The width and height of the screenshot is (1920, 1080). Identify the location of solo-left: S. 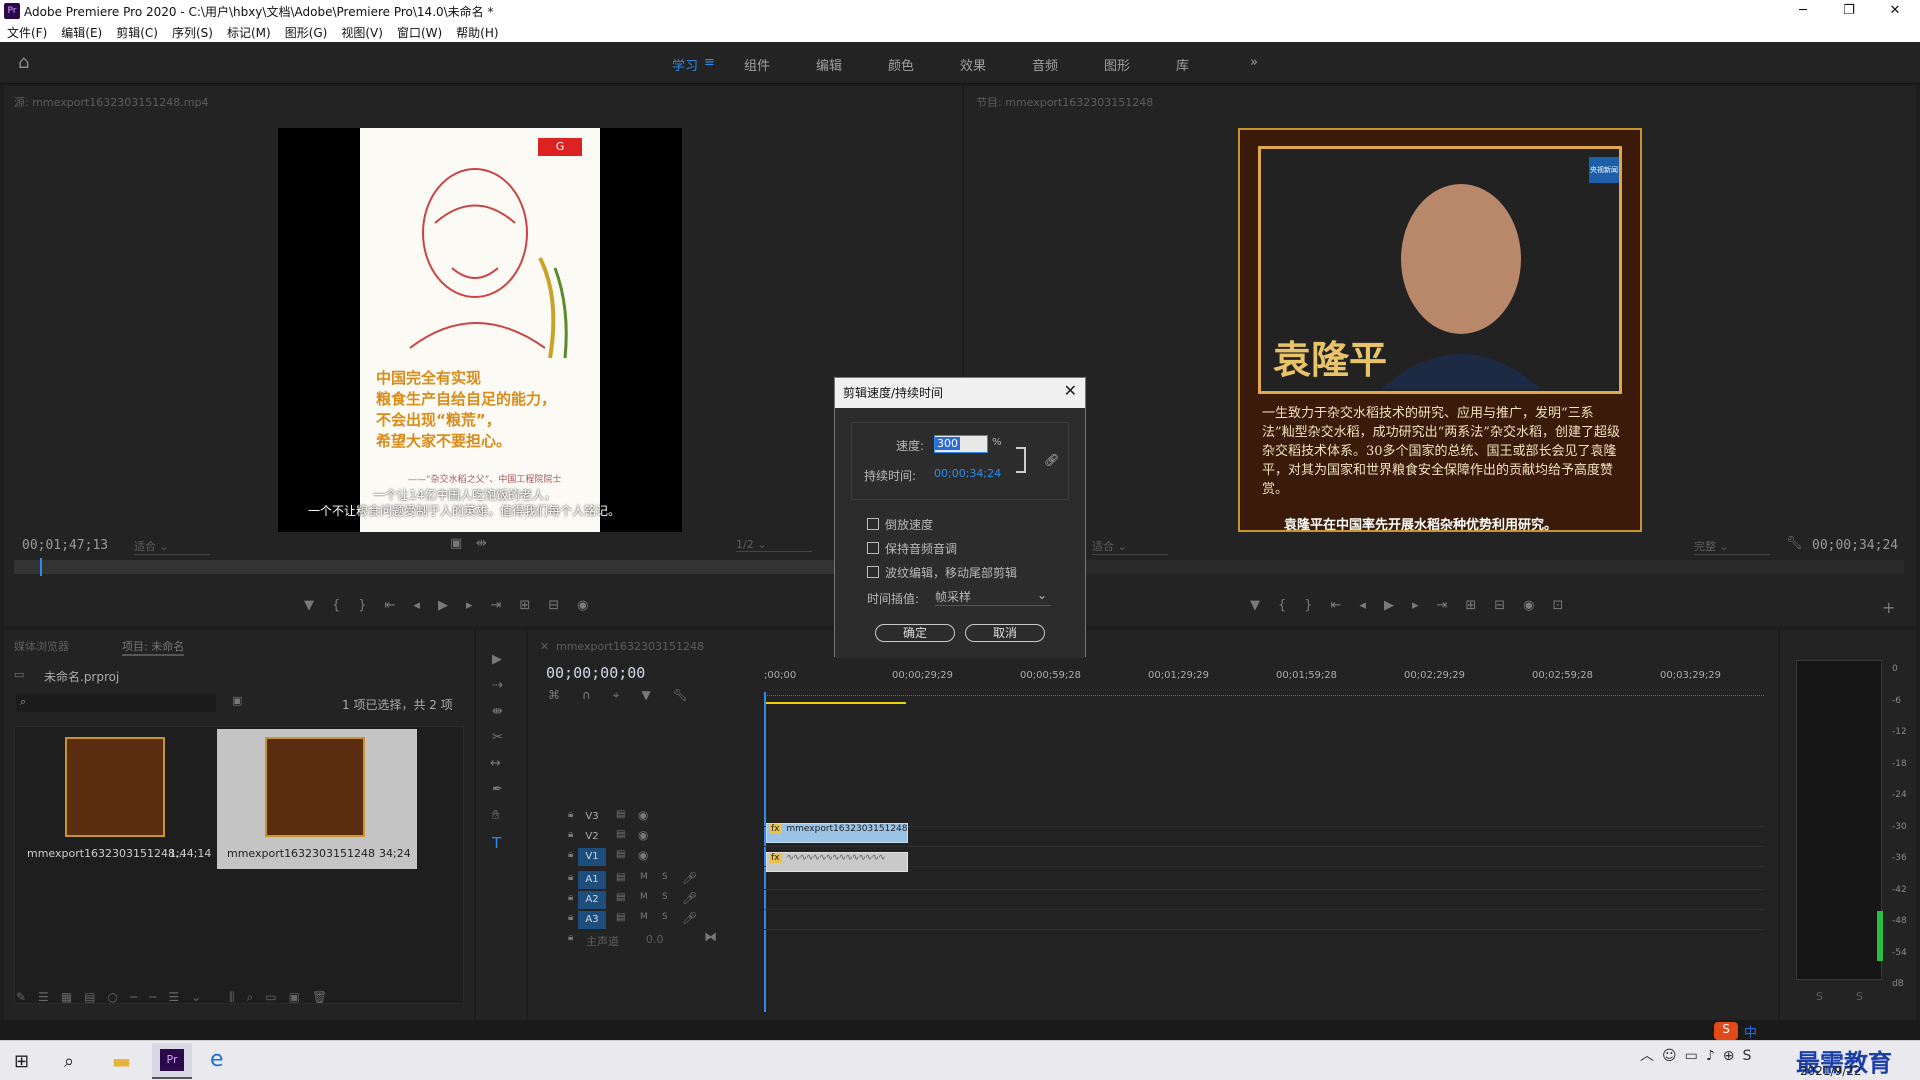
(1819, 996).